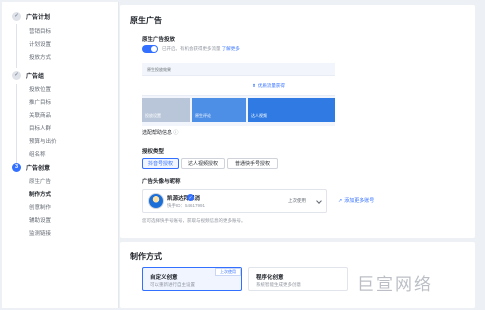 The height and width of the screenshot is (310, 485). I want to click on auth-option-douyin: 抖音号授权, so click(160, 163).